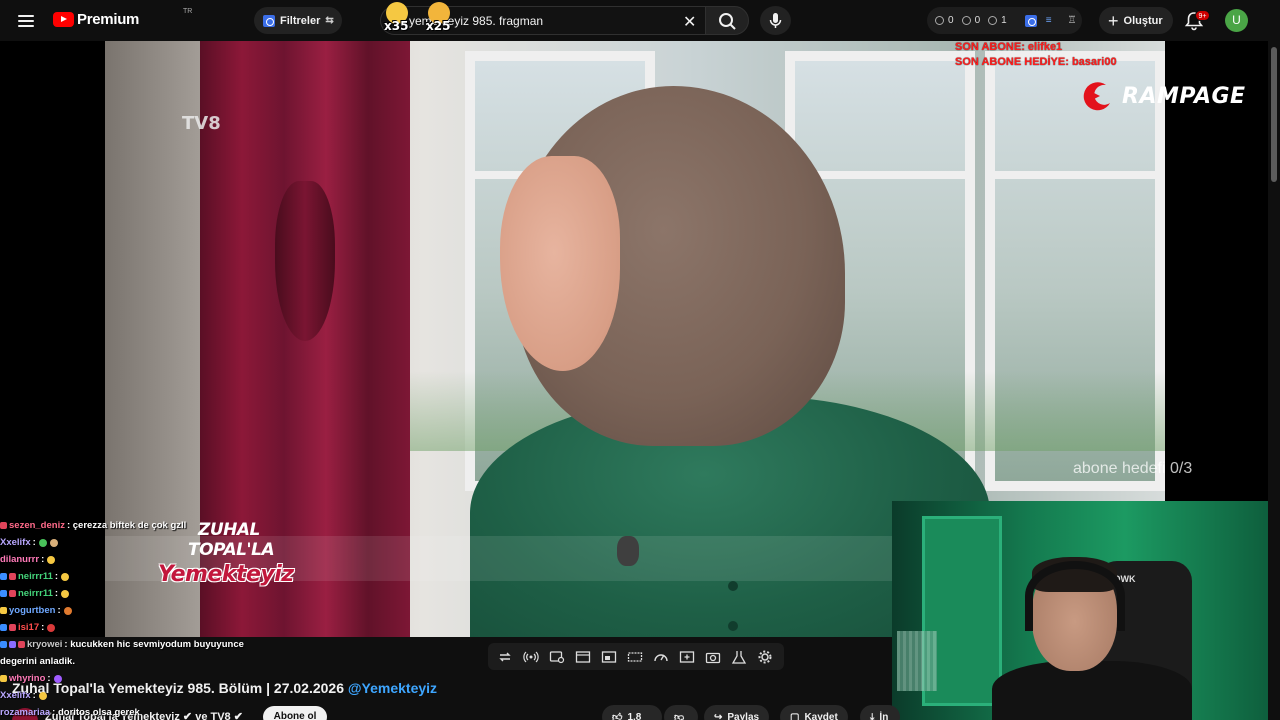 This screenshot has height=720, width=1280. What do you see at coordinates (44, 644) in the screenshot?
I see `chat-username: kryowei` at bounding box center [44, 644].